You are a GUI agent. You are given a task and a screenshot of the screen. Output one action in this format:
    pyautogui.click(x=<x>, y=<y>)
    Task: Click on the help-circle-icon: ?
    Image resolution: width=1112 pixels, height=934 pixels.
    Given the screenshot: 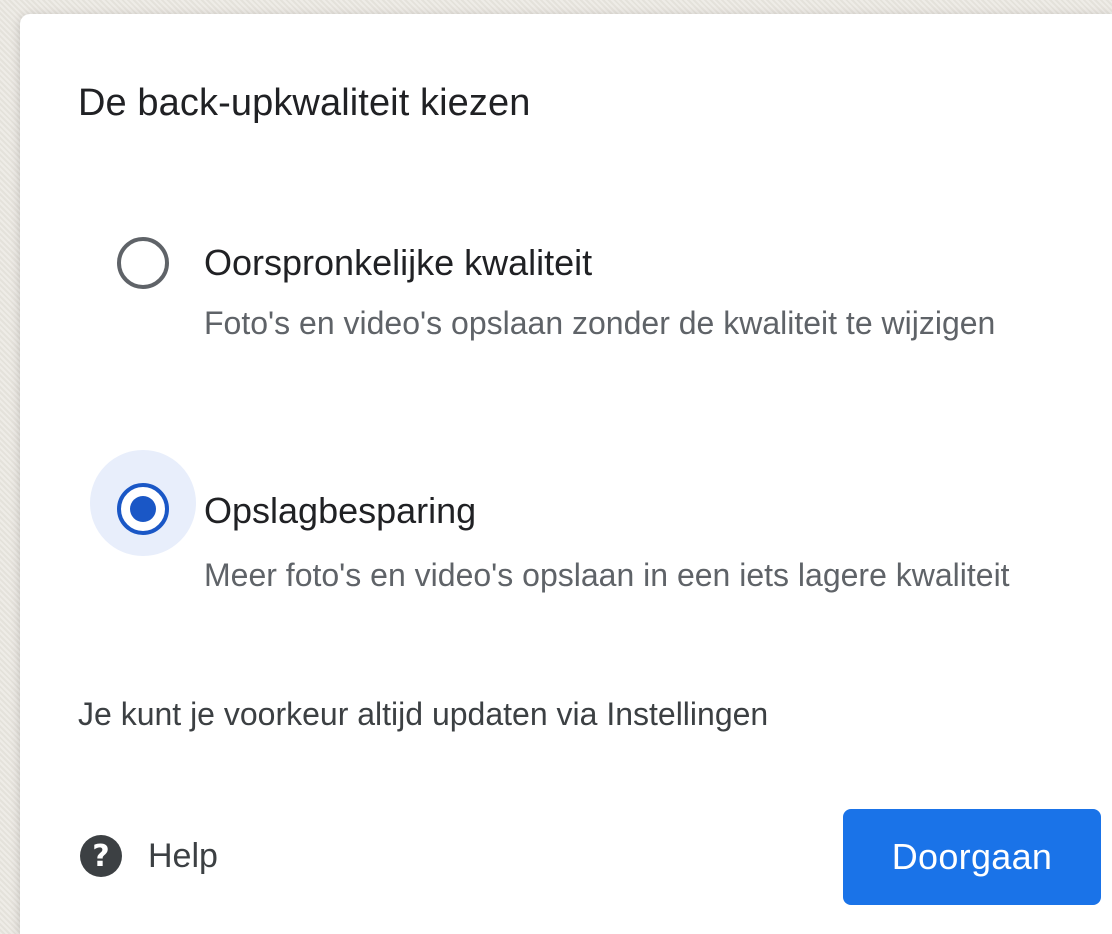 What is the action you would take?
    pyautogui.click(x=101, y=856)
    